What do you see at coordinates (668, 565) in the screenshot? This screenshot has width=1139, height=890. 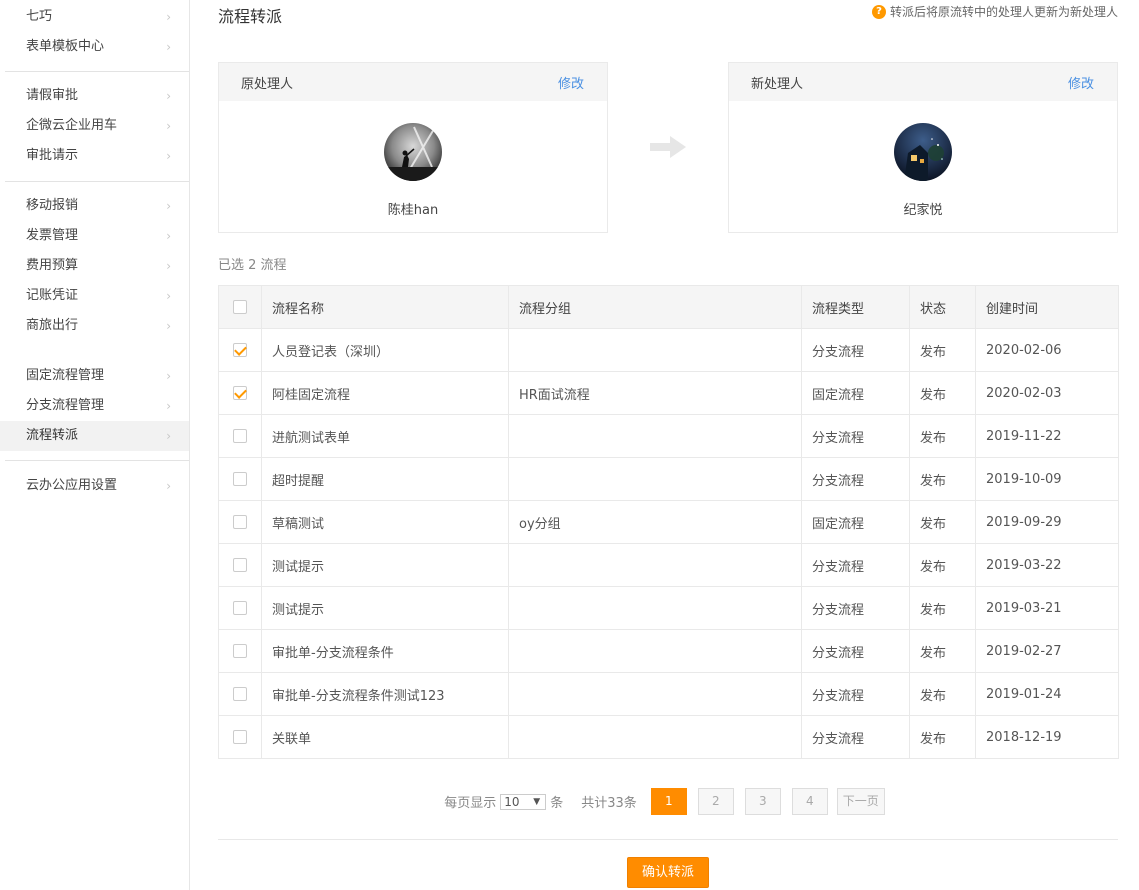 I see `table-row: 测试提示 分支流程 发布 2019-03-22` at bounding box center [668, 565].